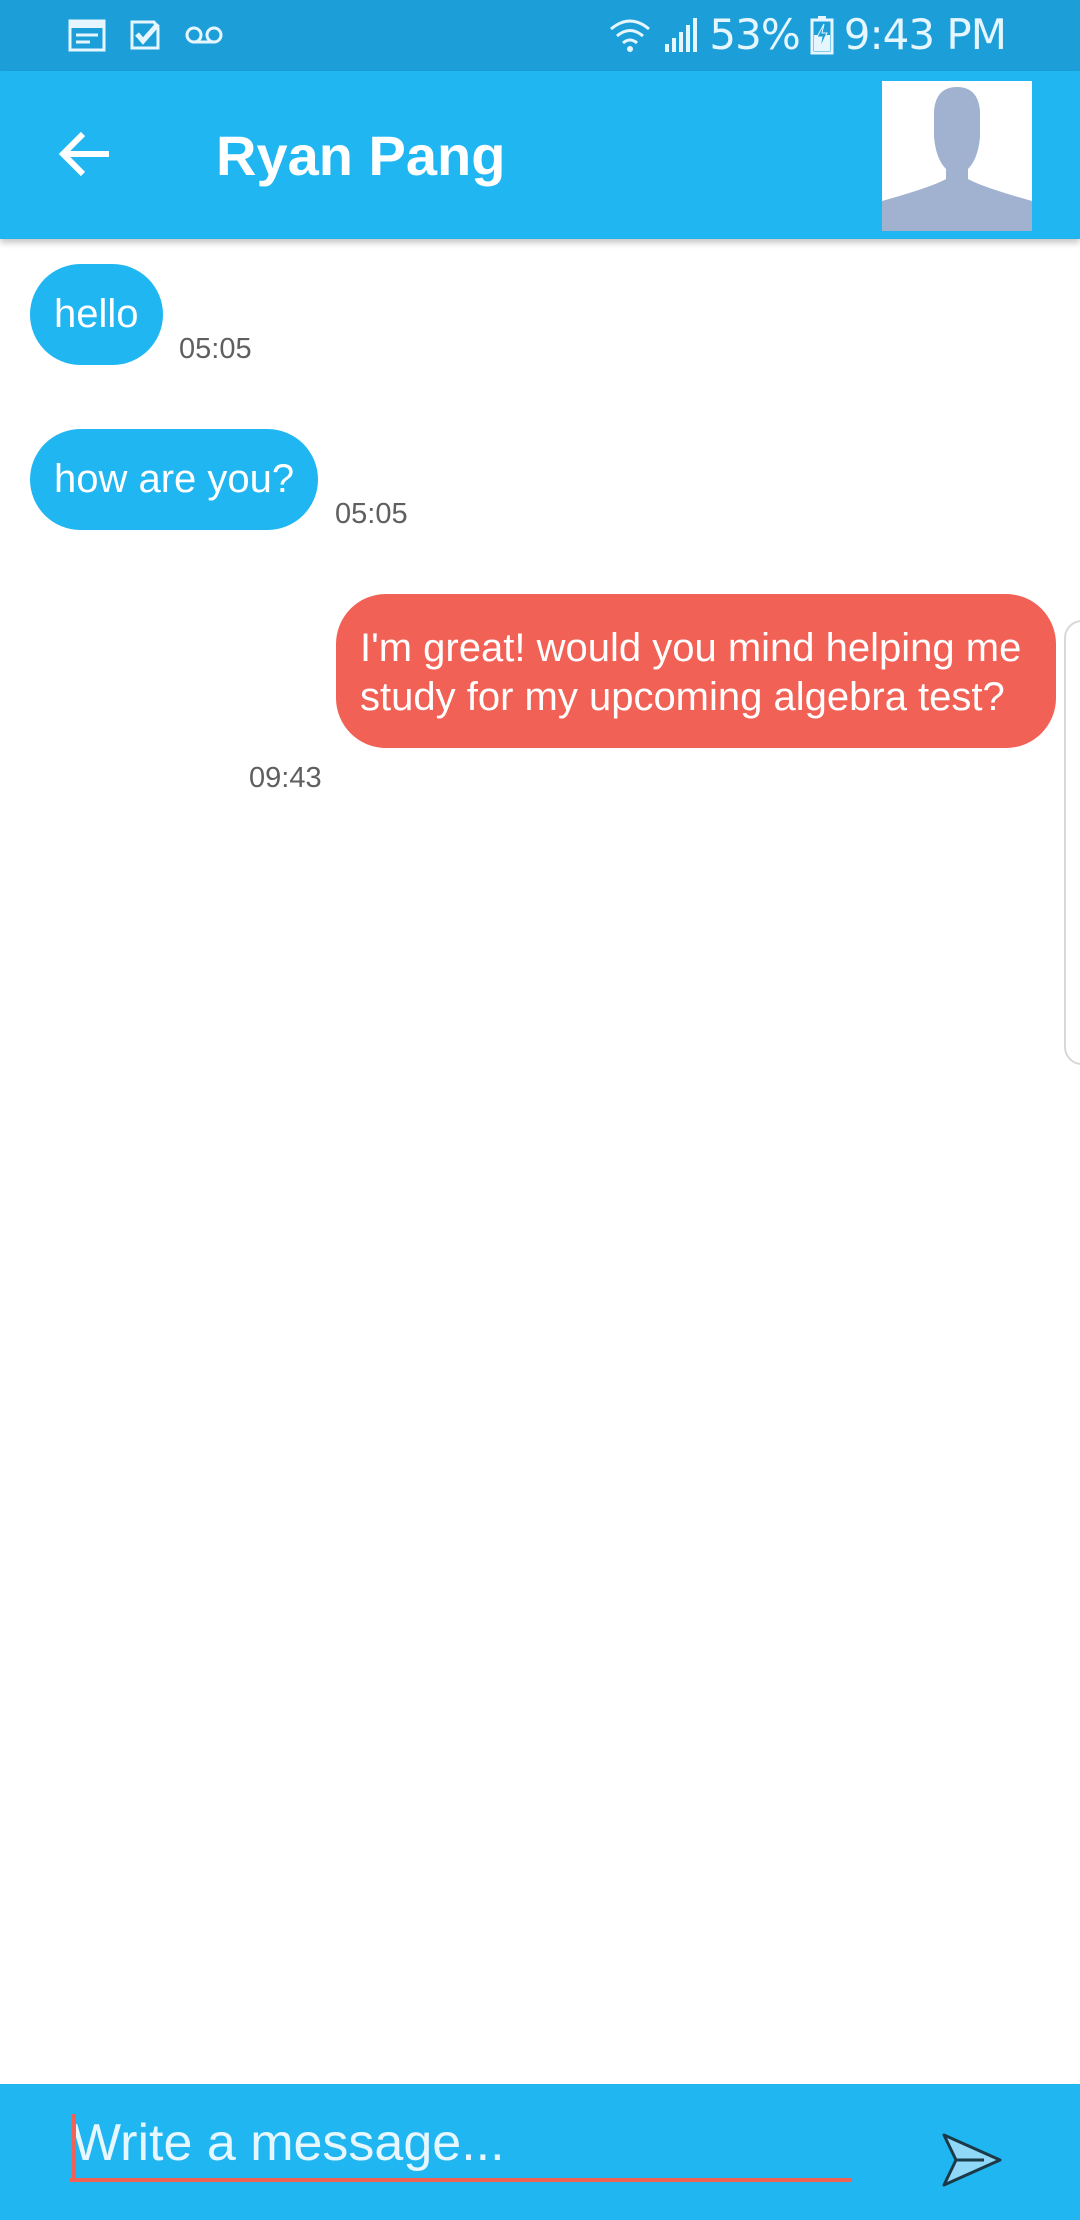 The width and height of the screenshot is (1080, 2220). Describe the element at coordinates (681, 35) in the screenshot. I see `signal-icon` at that location.